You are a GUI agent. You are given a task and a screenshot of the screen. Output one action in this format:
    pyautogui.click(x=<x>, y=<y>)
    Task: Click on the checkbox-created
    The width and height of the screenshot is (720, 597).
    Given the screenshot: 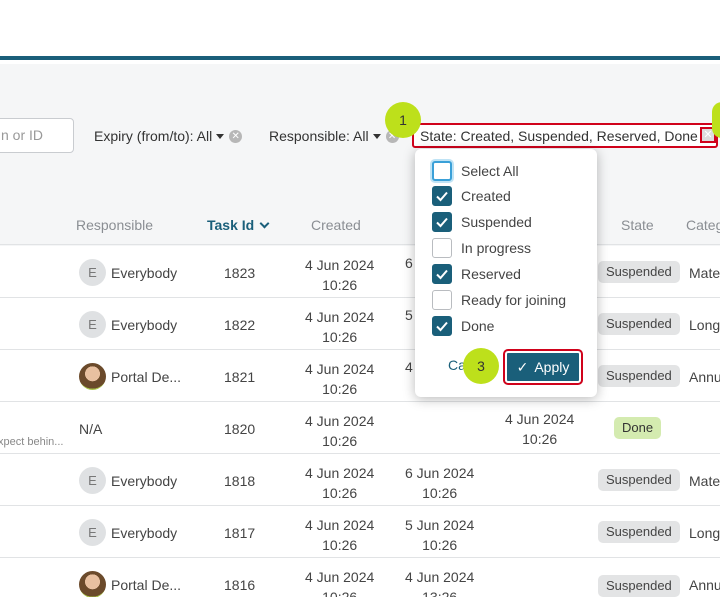 What is the action you would take?
    pyautogui.click(x=442, y=196)
    